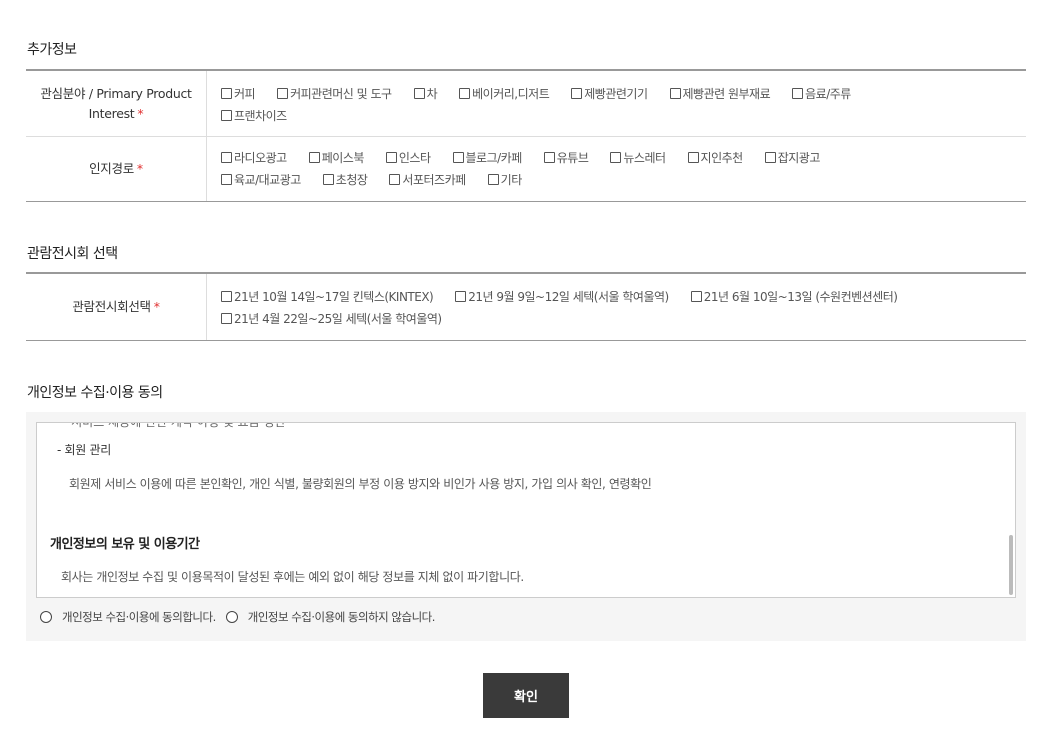 The width and height of the screenshot is (1043, 744). What do you see at coordinates (116, 103) in the screenshot?
I see `interest-label: 관심분야 / Primary Product Interest *` at bounding box center [116, 103].